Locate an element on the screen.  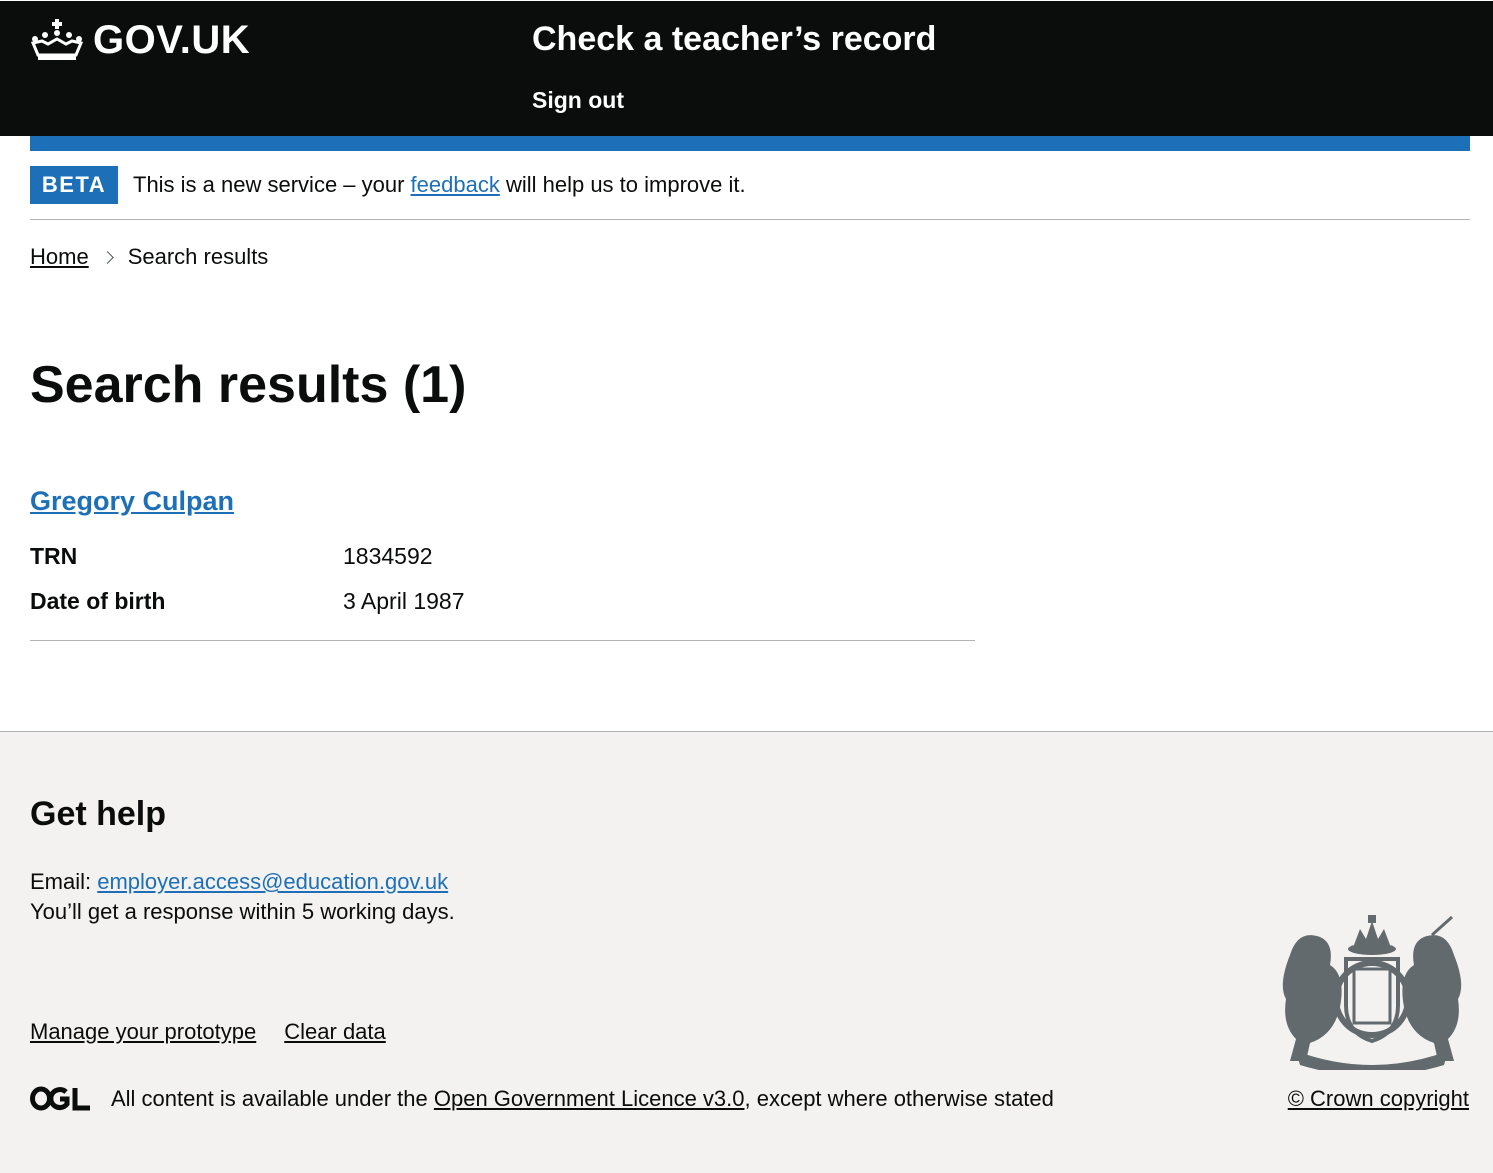
licence-after: , except where otherwise stated is located at coordinates (899, 1098).